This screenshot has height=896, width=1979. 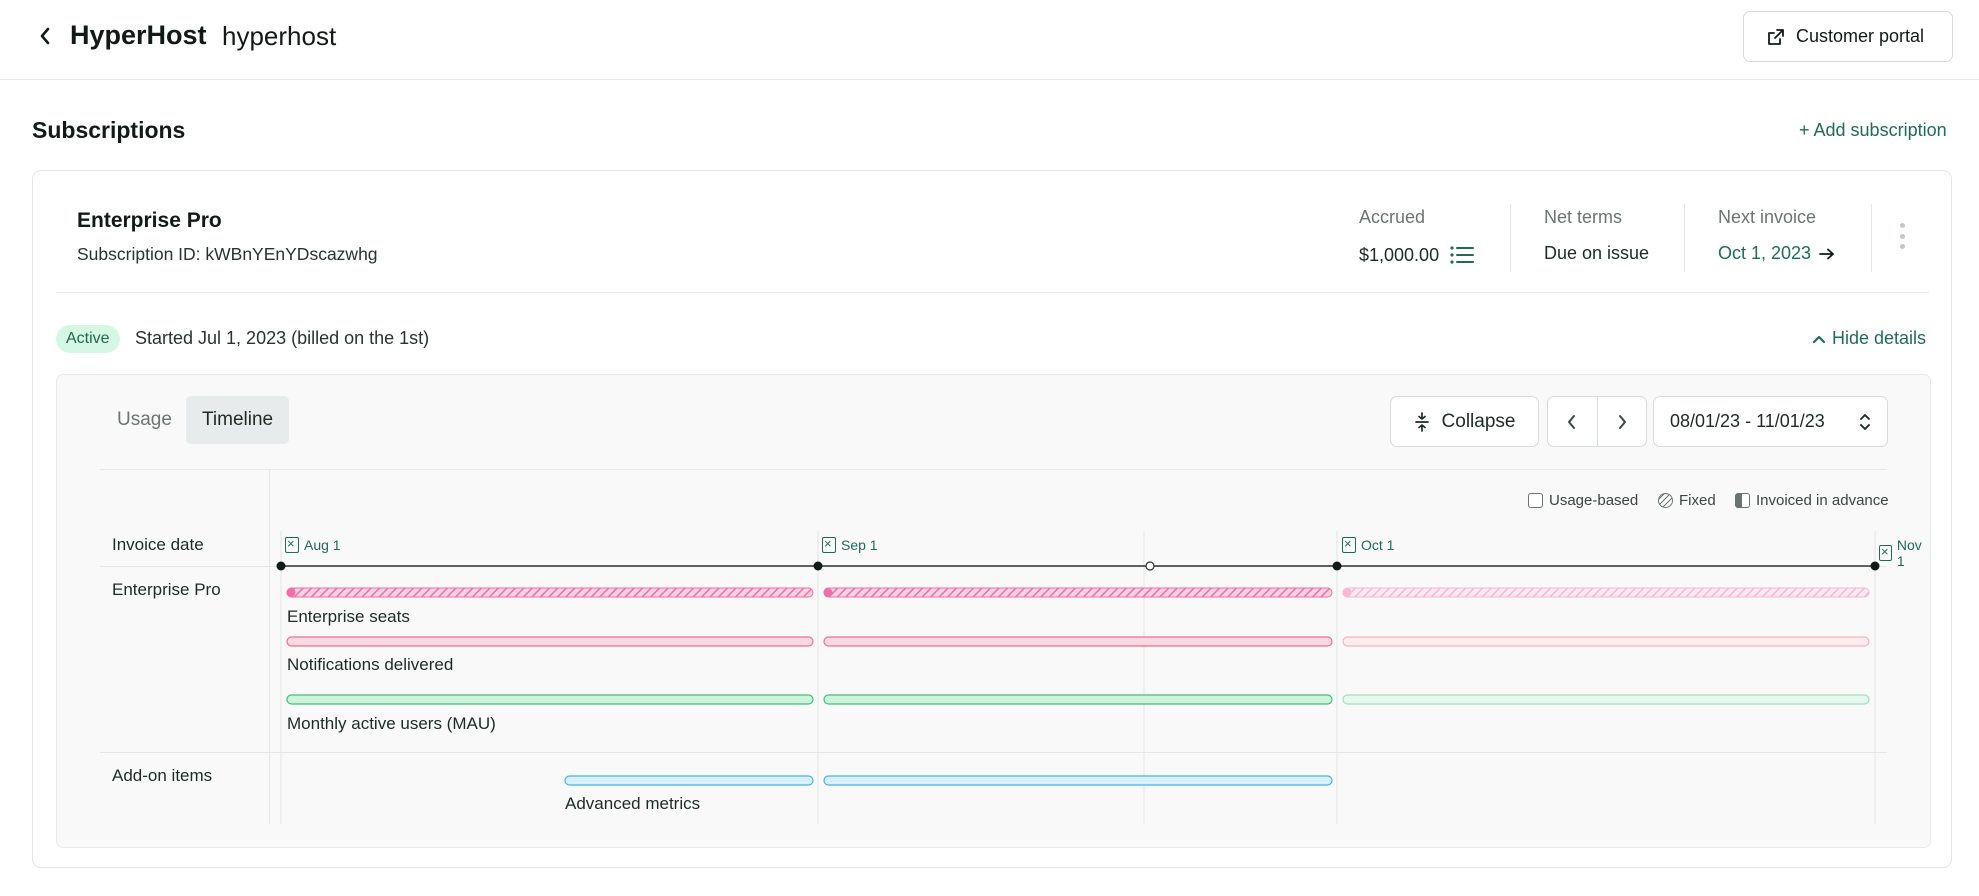 I want to click on line-item-label: Advanced metrics, so click(x=633, y=803).